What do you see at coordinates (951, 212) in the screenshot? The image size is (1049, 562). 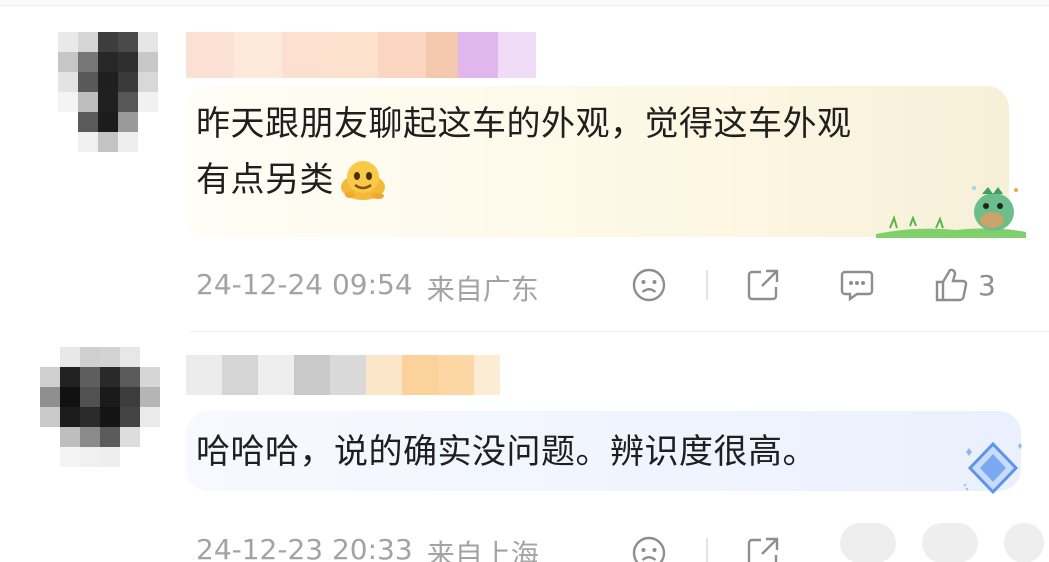 I see `dinosaur-sticker-icon` at bounding box center [951, 212].